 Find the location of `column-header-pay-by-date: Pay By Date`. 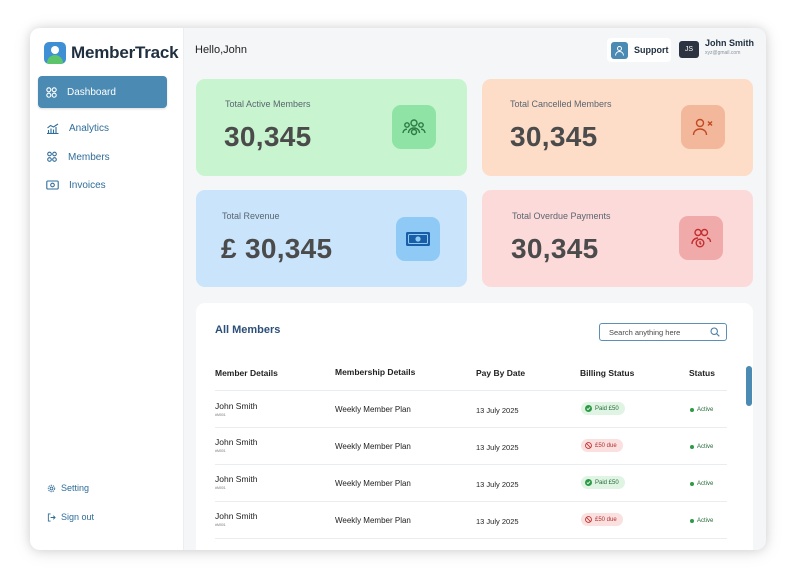

column-header-pay-by-date: Pay By Date is located at coordinates (500, 373).